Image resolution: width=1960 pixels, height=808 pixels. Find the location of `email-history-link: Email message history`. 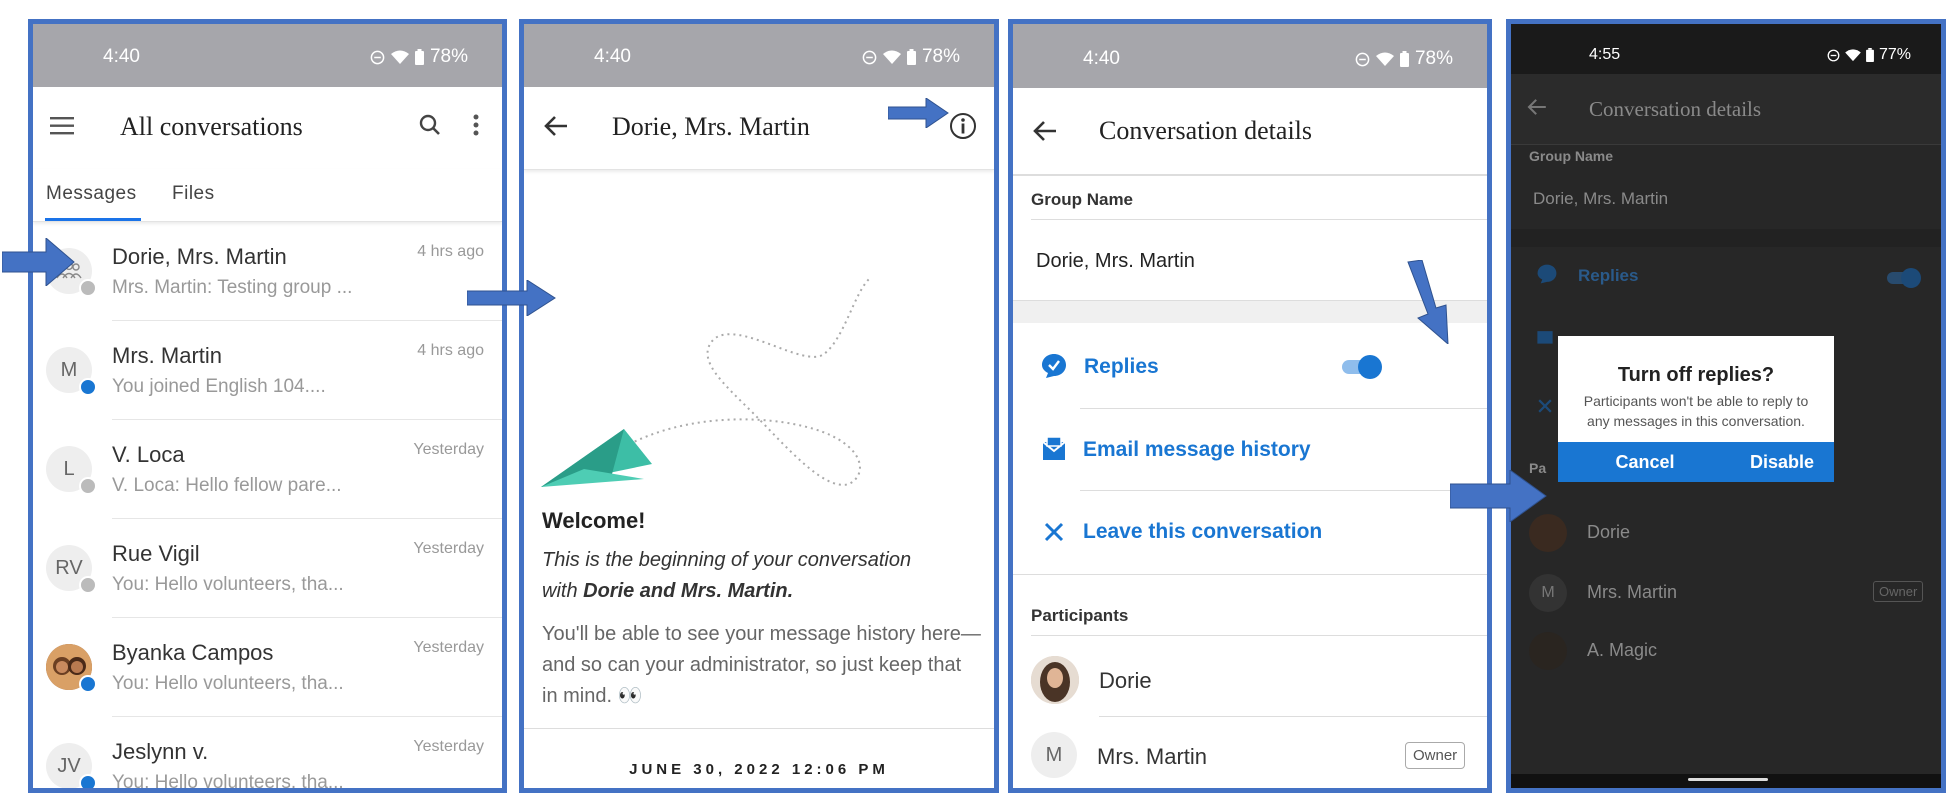

email-history-link: Email message history is located at coordinates (1197, 450).